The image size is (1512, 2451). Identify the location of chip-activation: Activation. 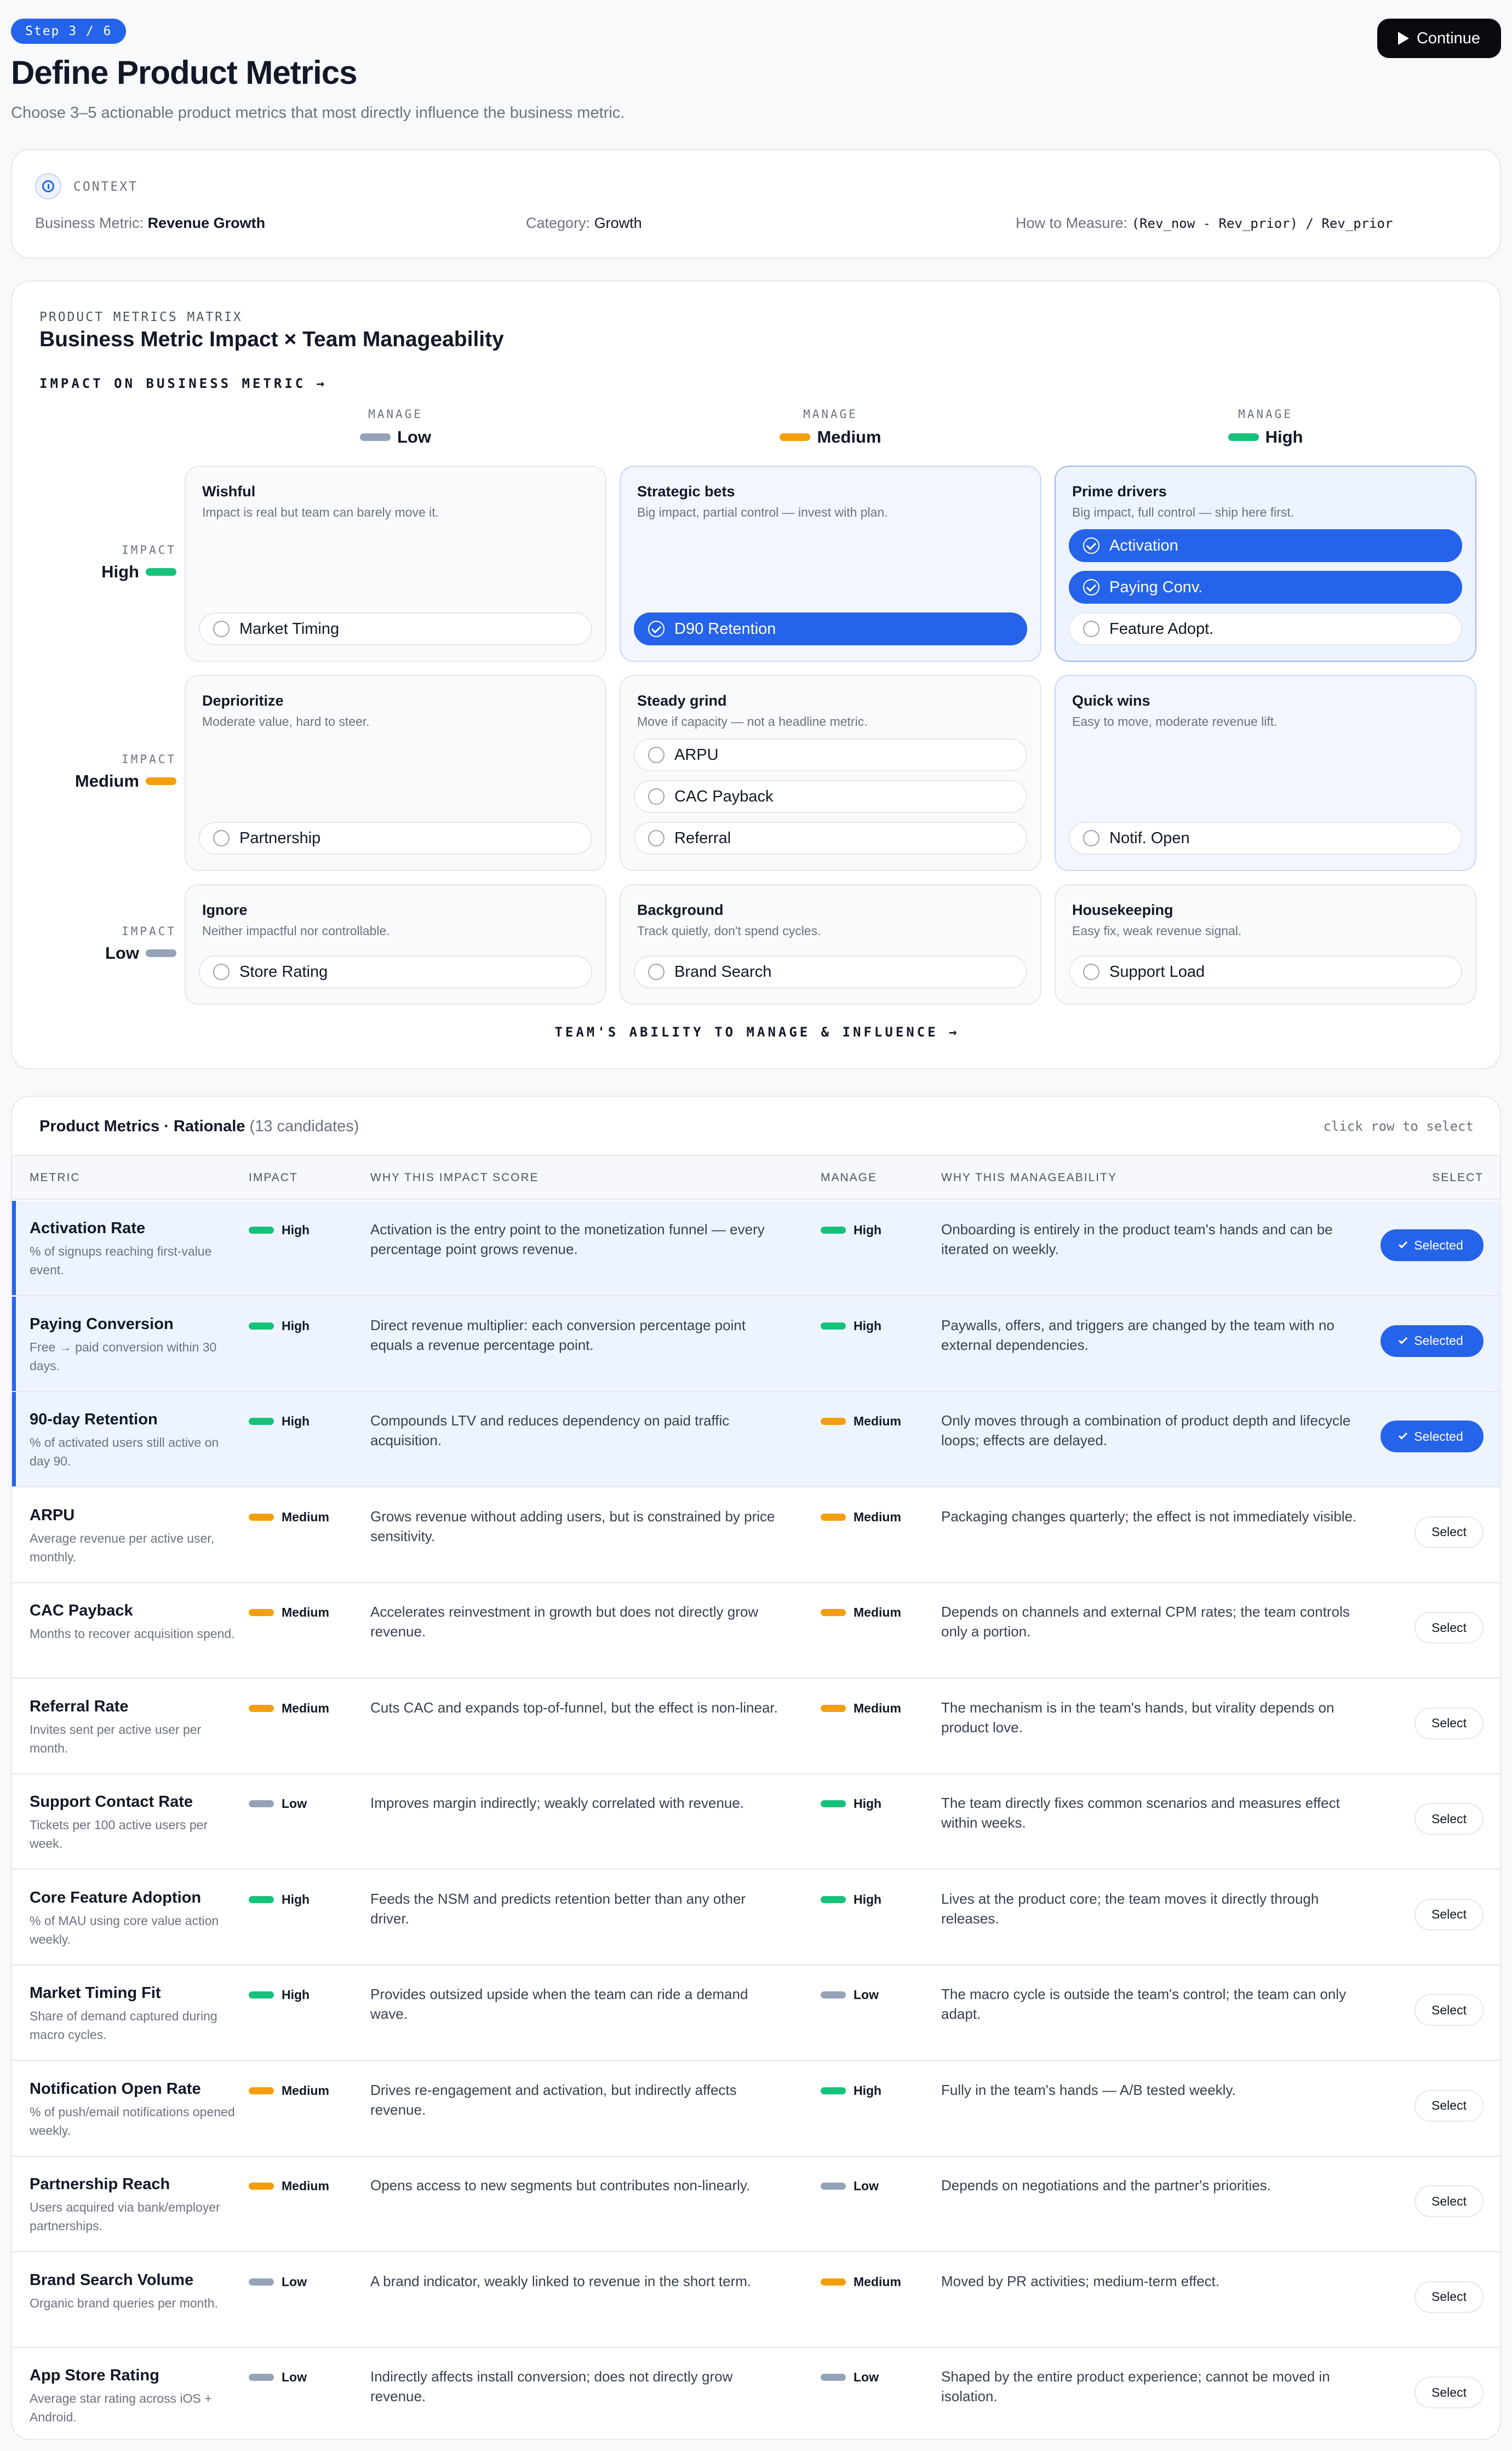
(1265, 545).